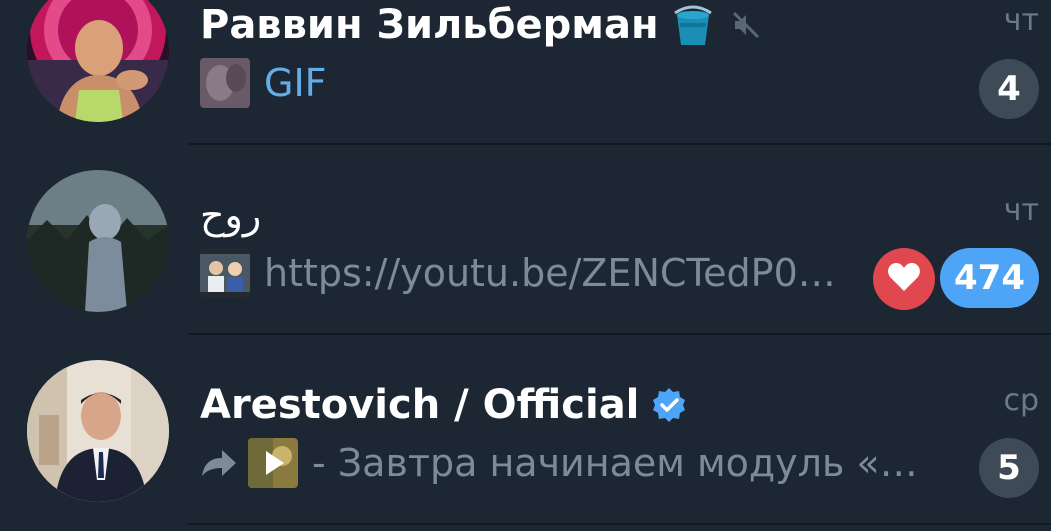 The image size is (1051, 531). I want to click on chat-title: روح, so click(231, 215).